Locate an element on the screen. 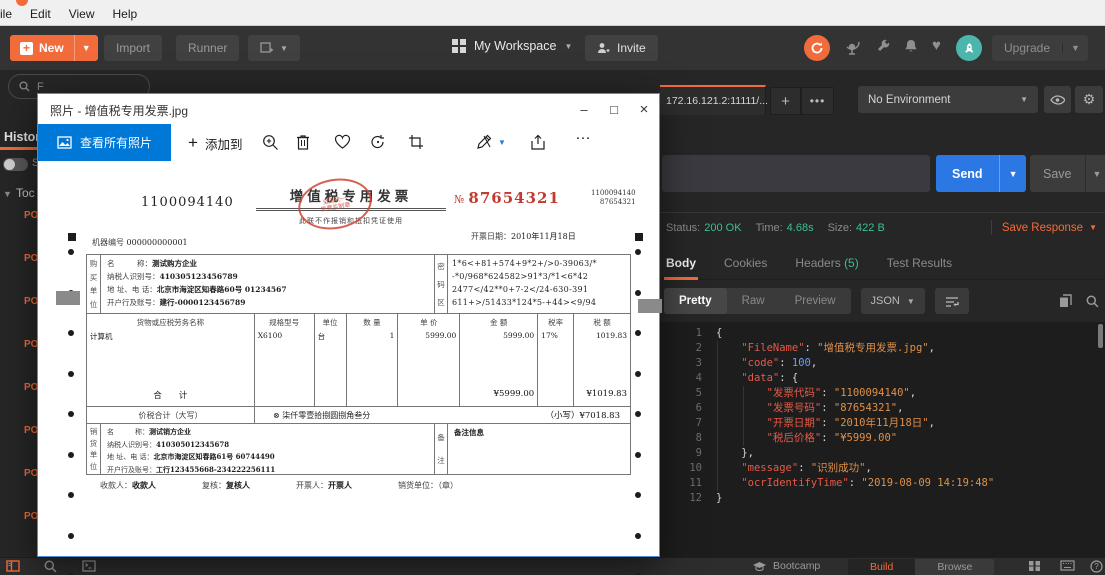  search-placeholder: F is located at coordinates (40, 86).